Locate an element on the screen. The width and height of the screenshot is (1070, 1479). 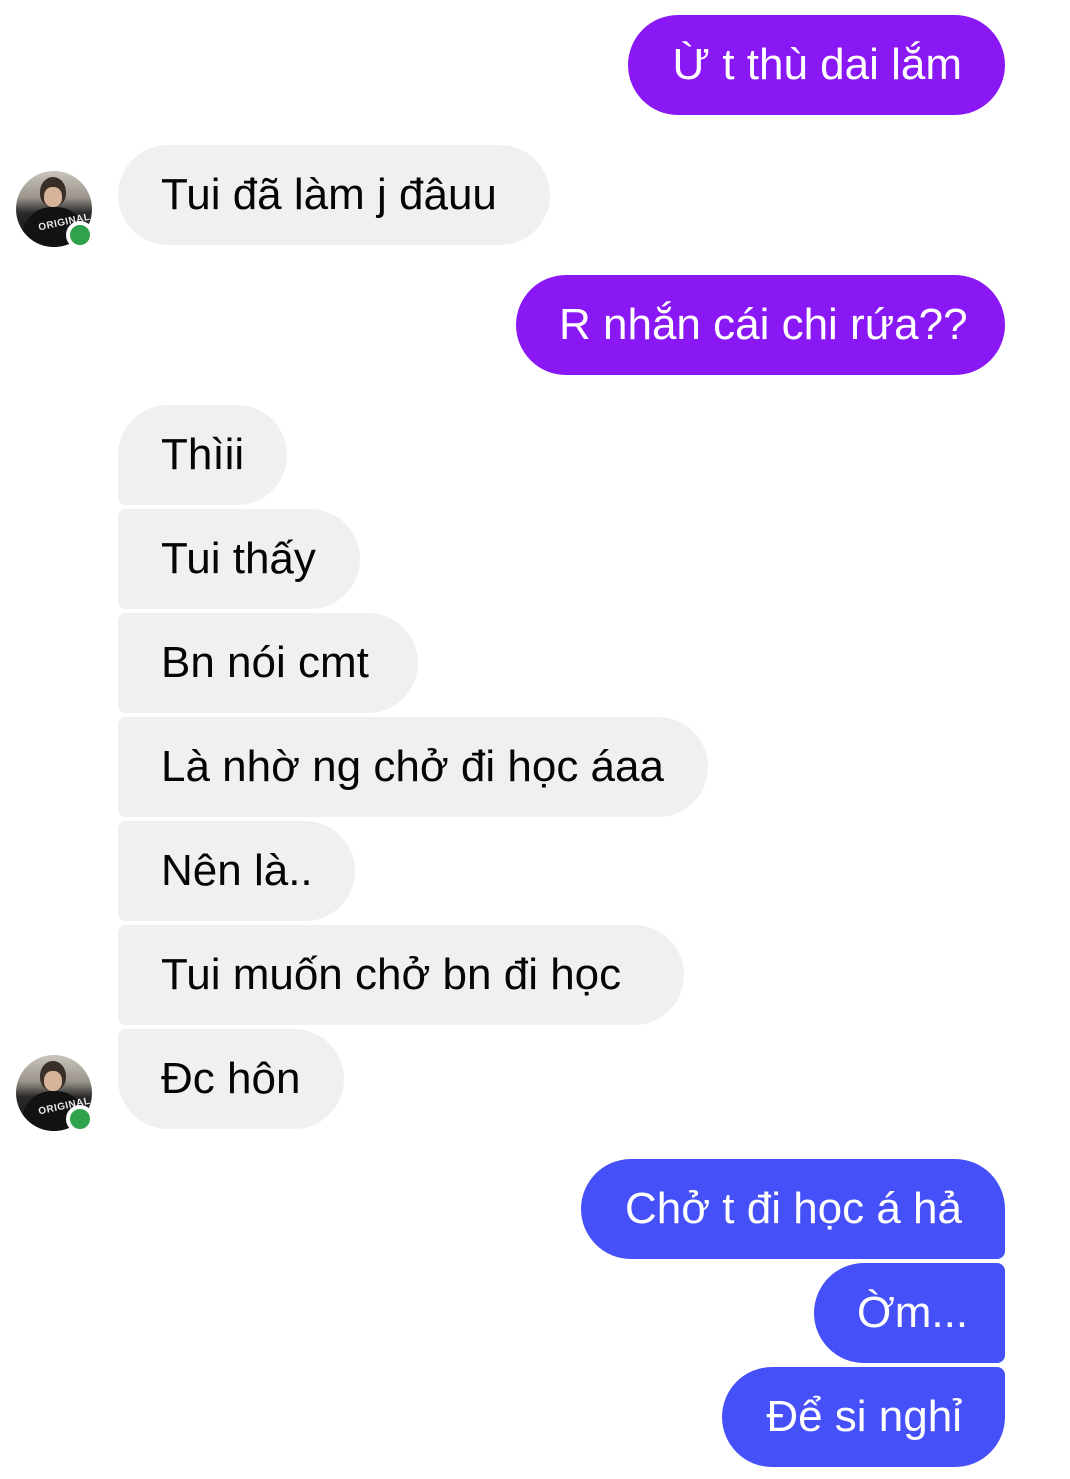
outgoing-message: R nhắn cái chi rứa?? is located at coordinates (760, 325).